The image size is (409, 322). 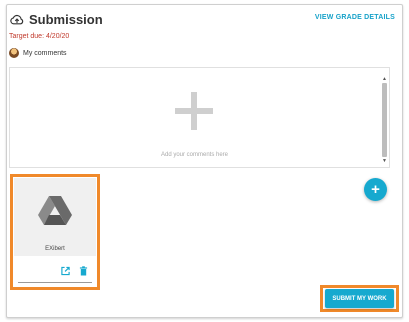 I want to click on trash-icon, so click(x=83, y=271).